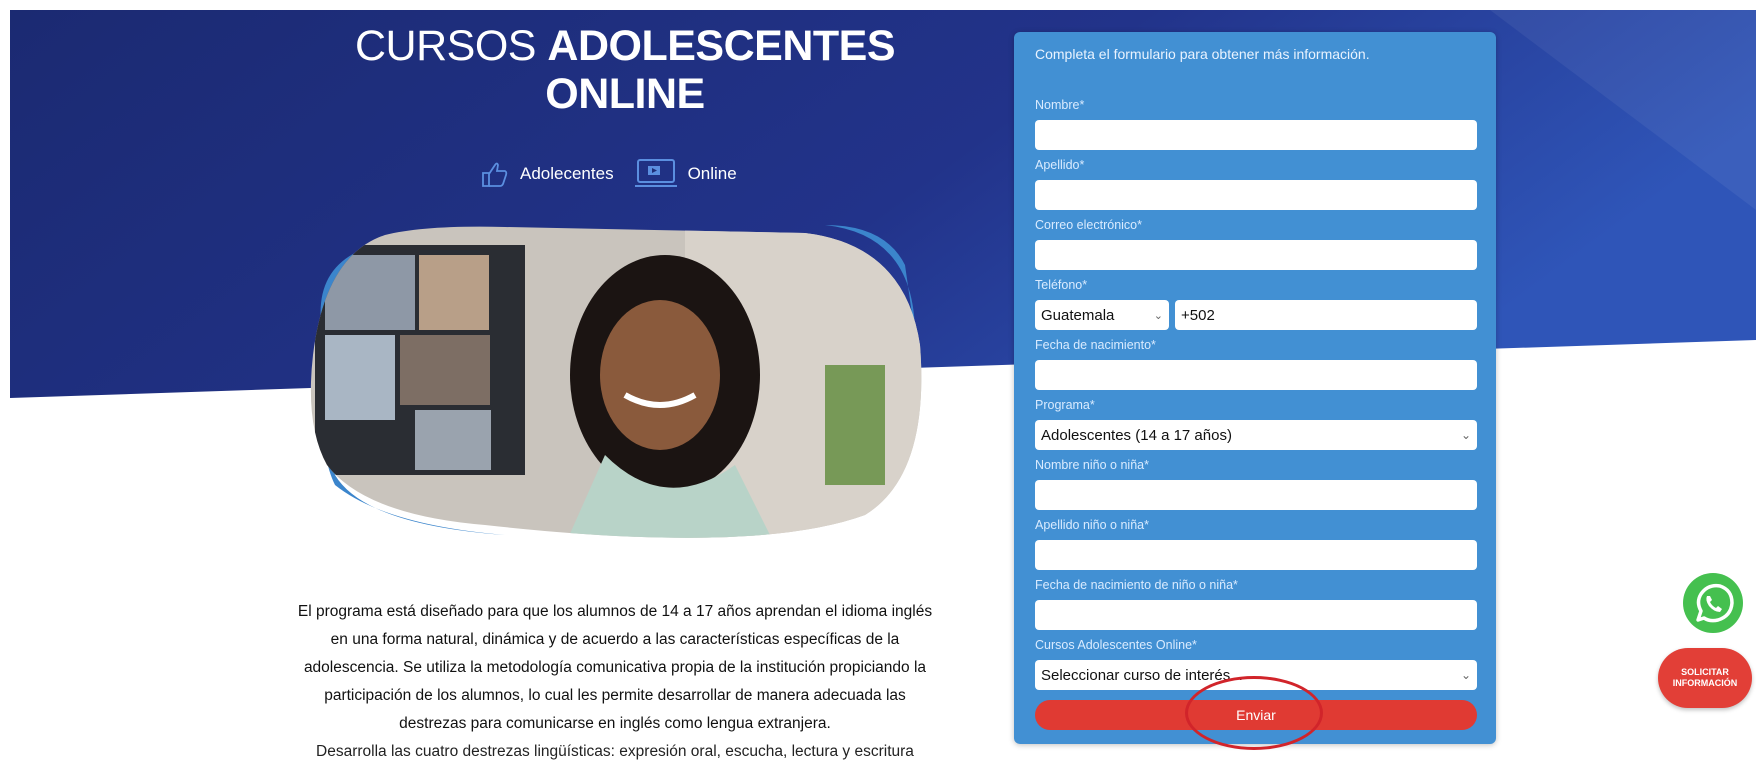 The height and width of the screenshot is (766, 1756). What do you see at coordinates (625, 94) in the screenshot?
I see `title-bold-second: ONLINE` at bounding box center [625, 94].